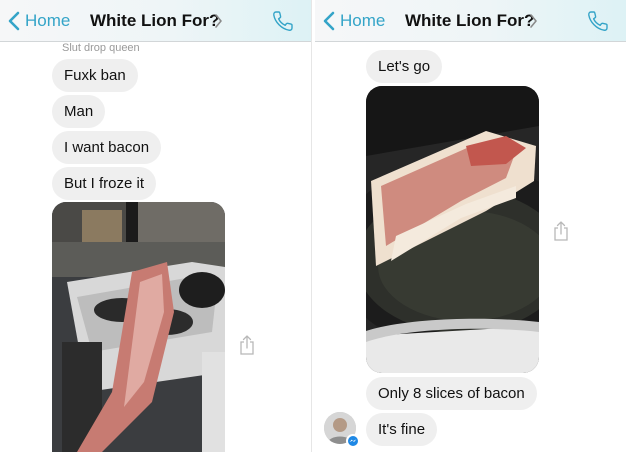  Describe the element at coordinates (104, 183) in the screenshot. I see `message-bubble: But I froze it` at that location.